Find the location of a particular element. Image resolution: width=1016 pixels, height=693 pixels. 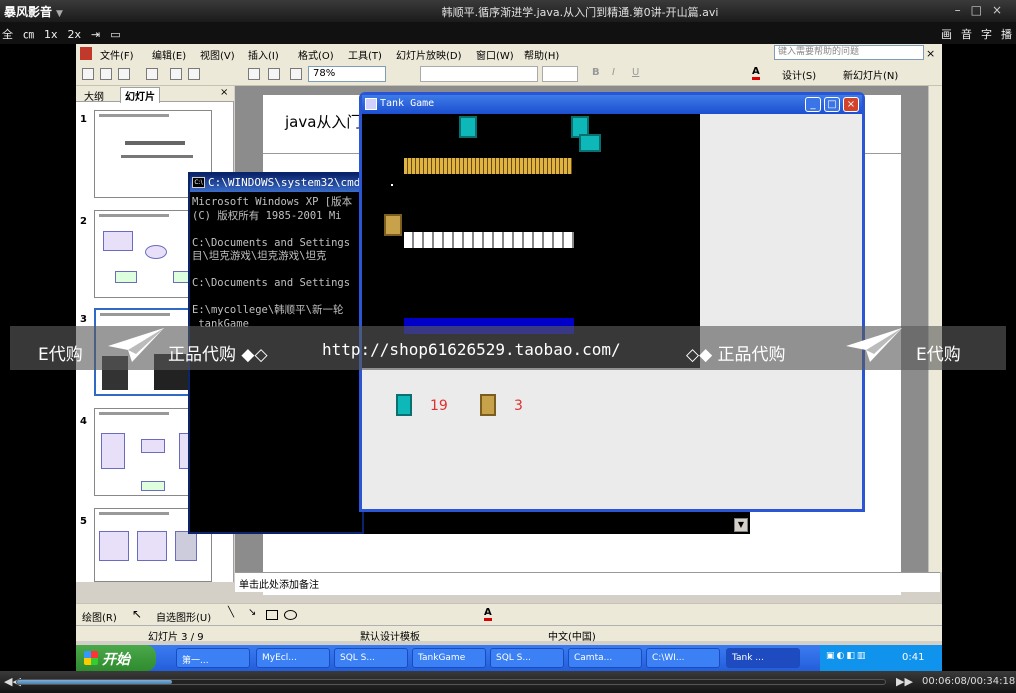

java-icon is located at coordinates (371, 104).